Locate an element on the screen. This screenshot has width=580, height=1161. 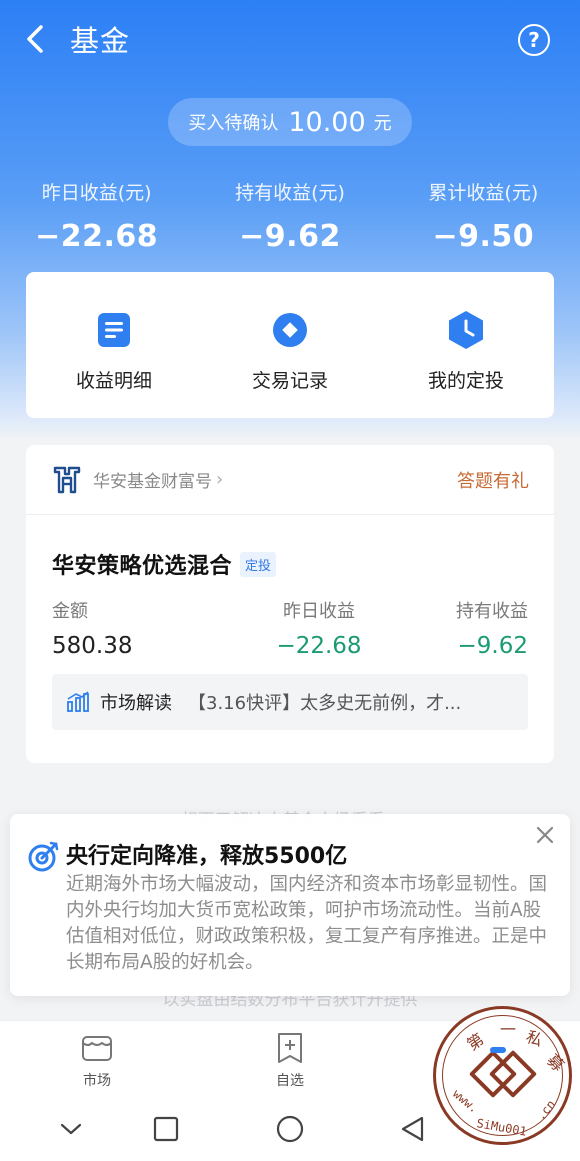
chevron-down-icon is located at coordinates (71, 1129).